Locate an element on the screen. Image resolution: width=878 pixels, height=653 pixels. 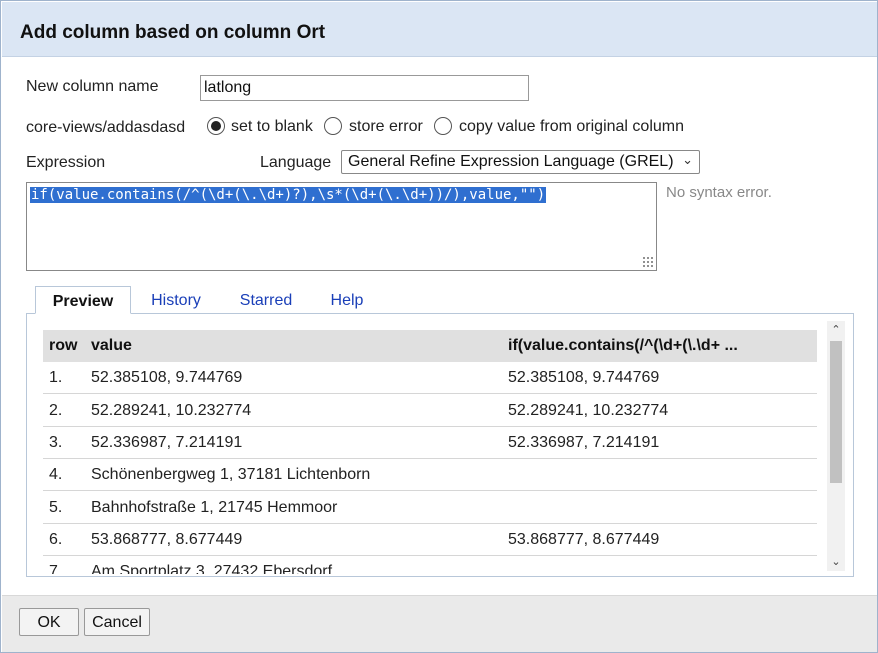
cell-row: 4. is located at coordinates (56, 474).